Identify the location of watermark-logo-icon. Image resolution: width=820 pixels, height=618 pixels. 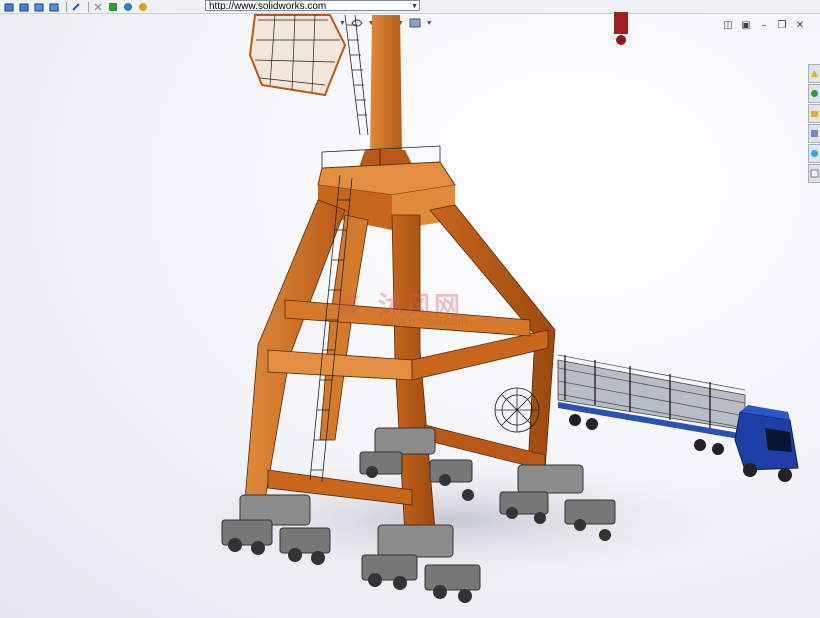
(348, 306).